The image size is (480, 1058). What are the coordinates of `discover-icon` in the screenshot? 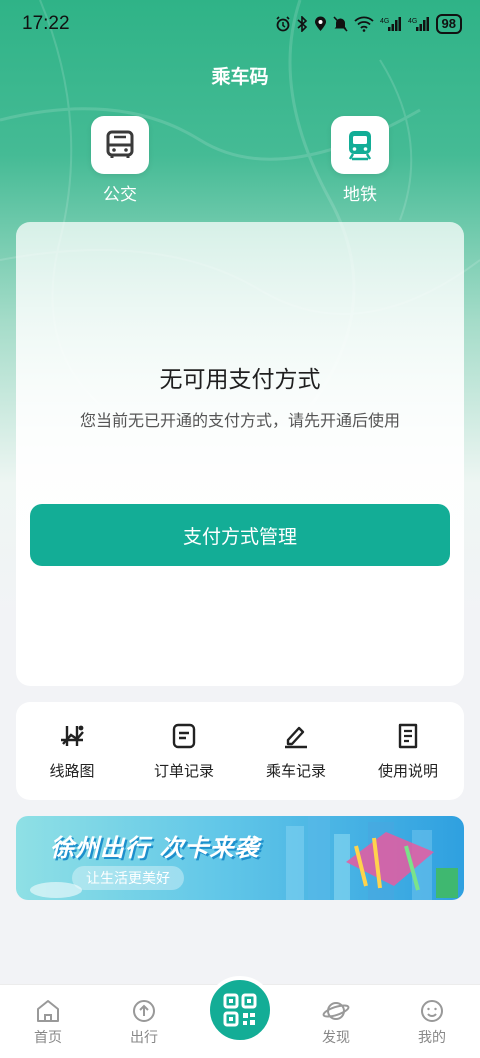 It's located at (336, 1011).